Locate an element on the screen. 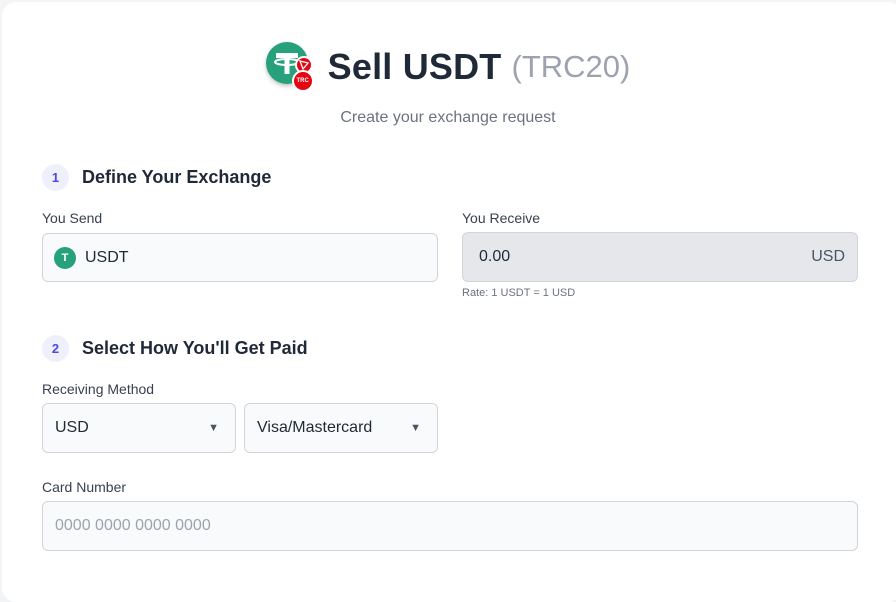  step-get-paid: 2 Select How You'll Get Paid is located at coordinates (175, 348).